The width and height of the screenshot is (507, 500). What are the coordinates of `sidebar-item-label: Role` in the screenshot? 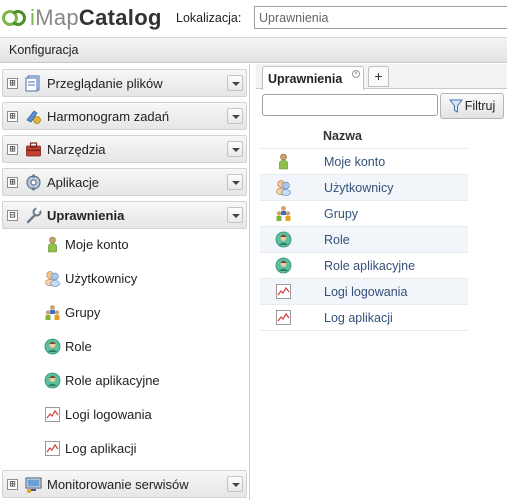 It's located at (78, 346).